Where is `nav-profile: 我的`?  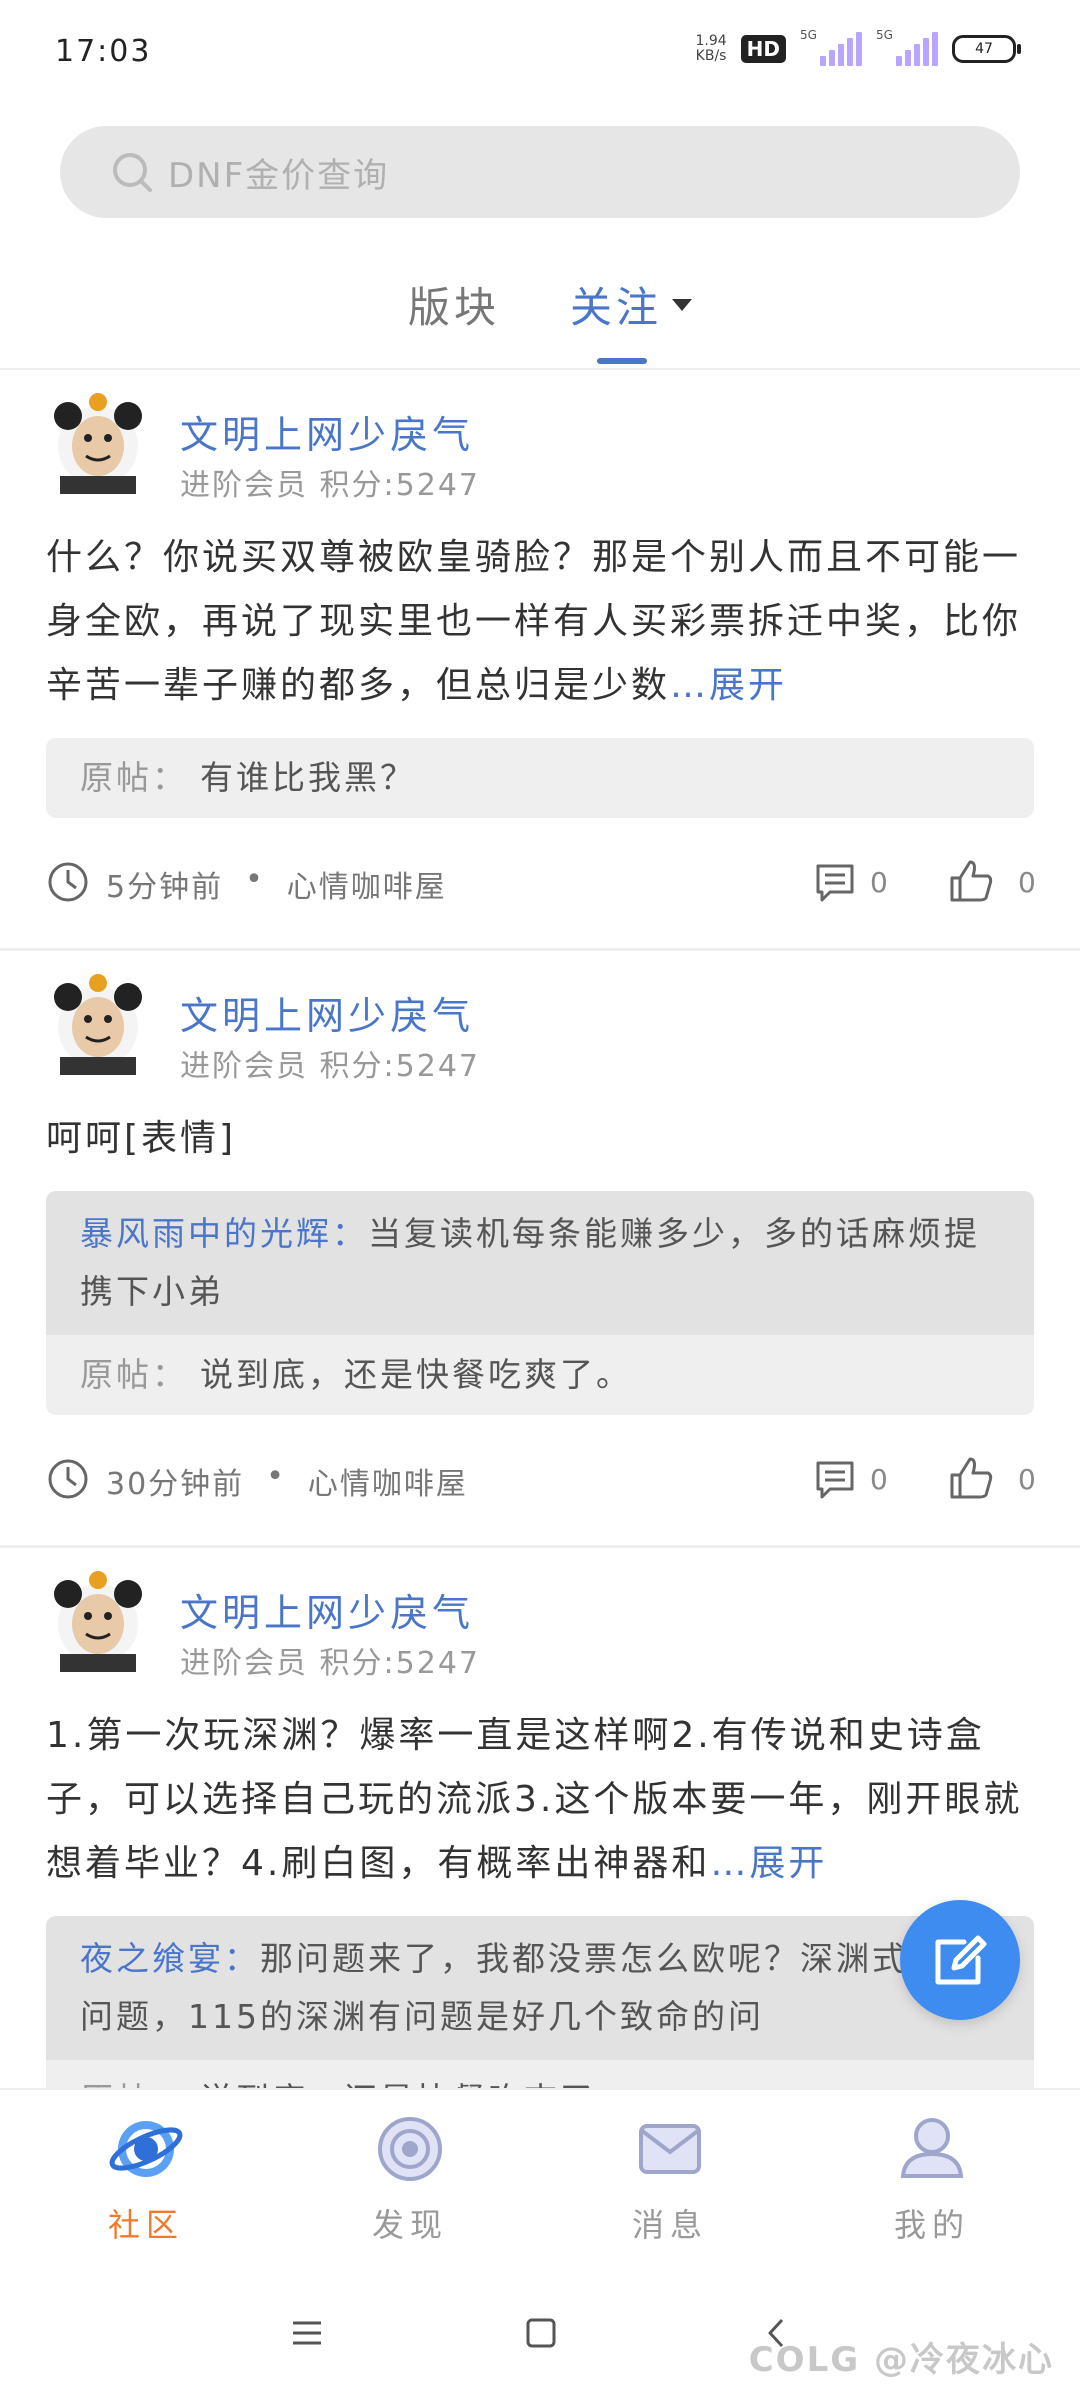
nav-profile: 我的 is located at coordinates (932, 2178).